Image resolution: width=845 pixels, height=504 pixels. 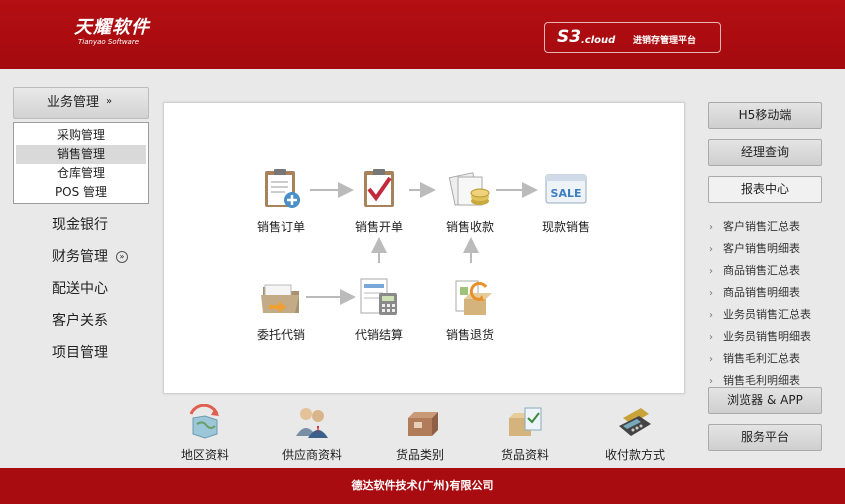 I want to click on flow-sales-invoice-label: 销售开单, so click(x=378, y=227).